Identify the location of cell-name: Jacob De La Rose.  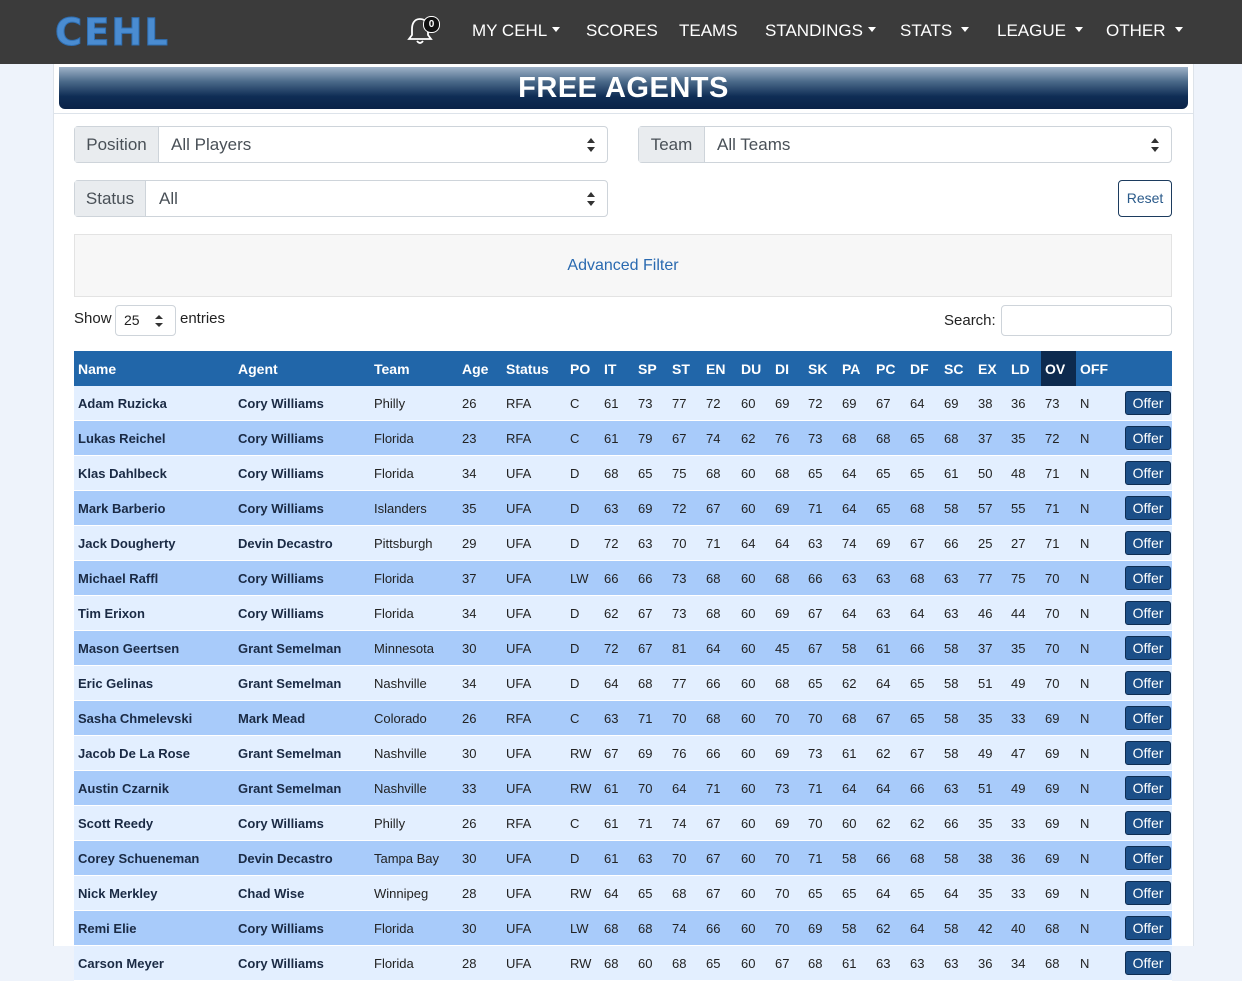
(154, 753).